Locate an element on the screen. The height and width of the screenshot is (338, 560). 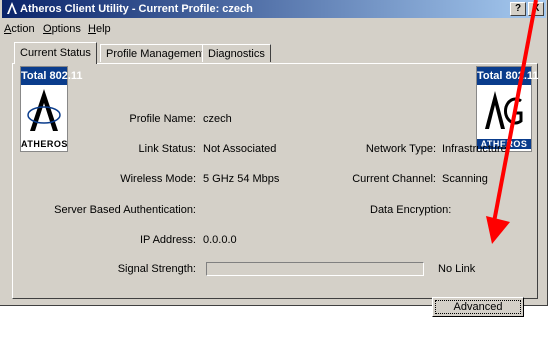
tab-current-status: Current Status is located at coordinates (55, 53).